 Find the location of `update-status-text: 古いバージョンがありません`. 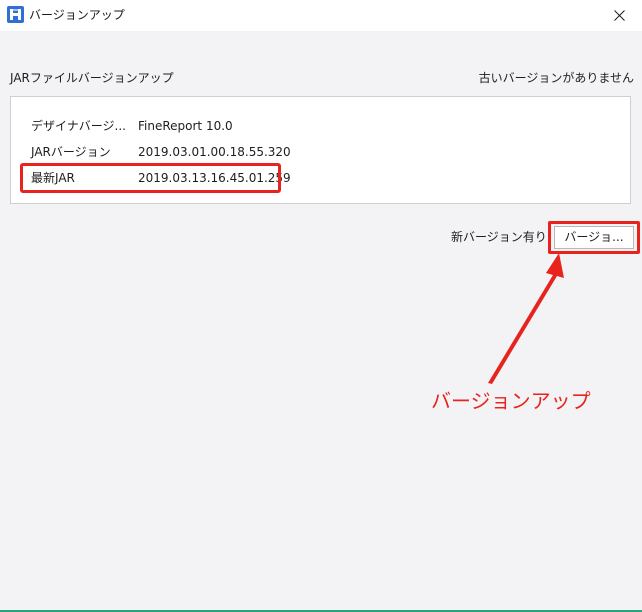

update-status-text: 古いバージョンがありません is located at coordinates (556, 78).